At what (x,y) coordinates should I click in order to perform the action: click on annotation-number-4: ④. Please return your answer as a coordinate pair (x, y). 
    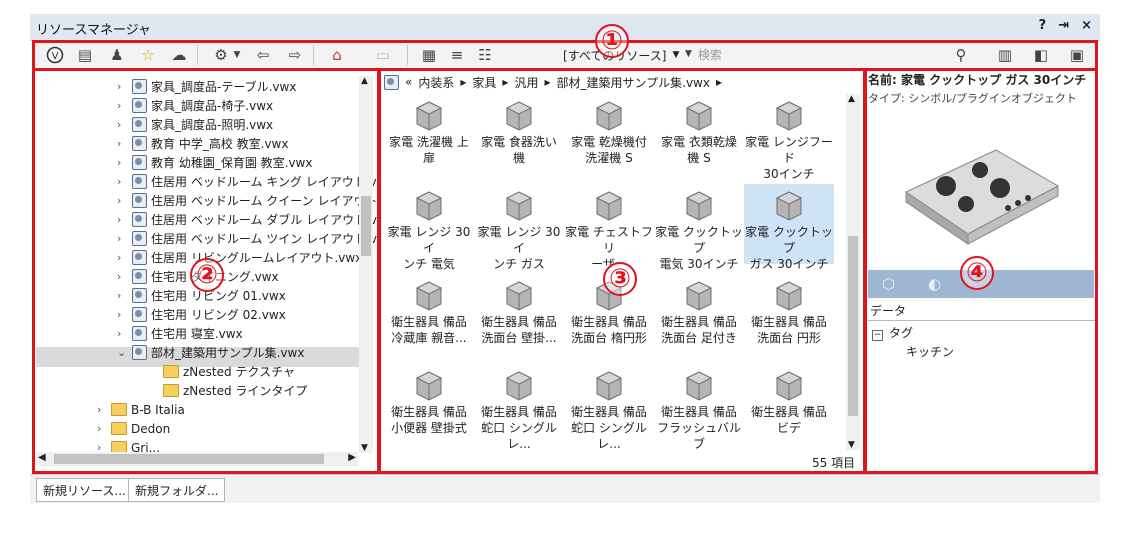
    Looking at the image, I should click on (977, 273).